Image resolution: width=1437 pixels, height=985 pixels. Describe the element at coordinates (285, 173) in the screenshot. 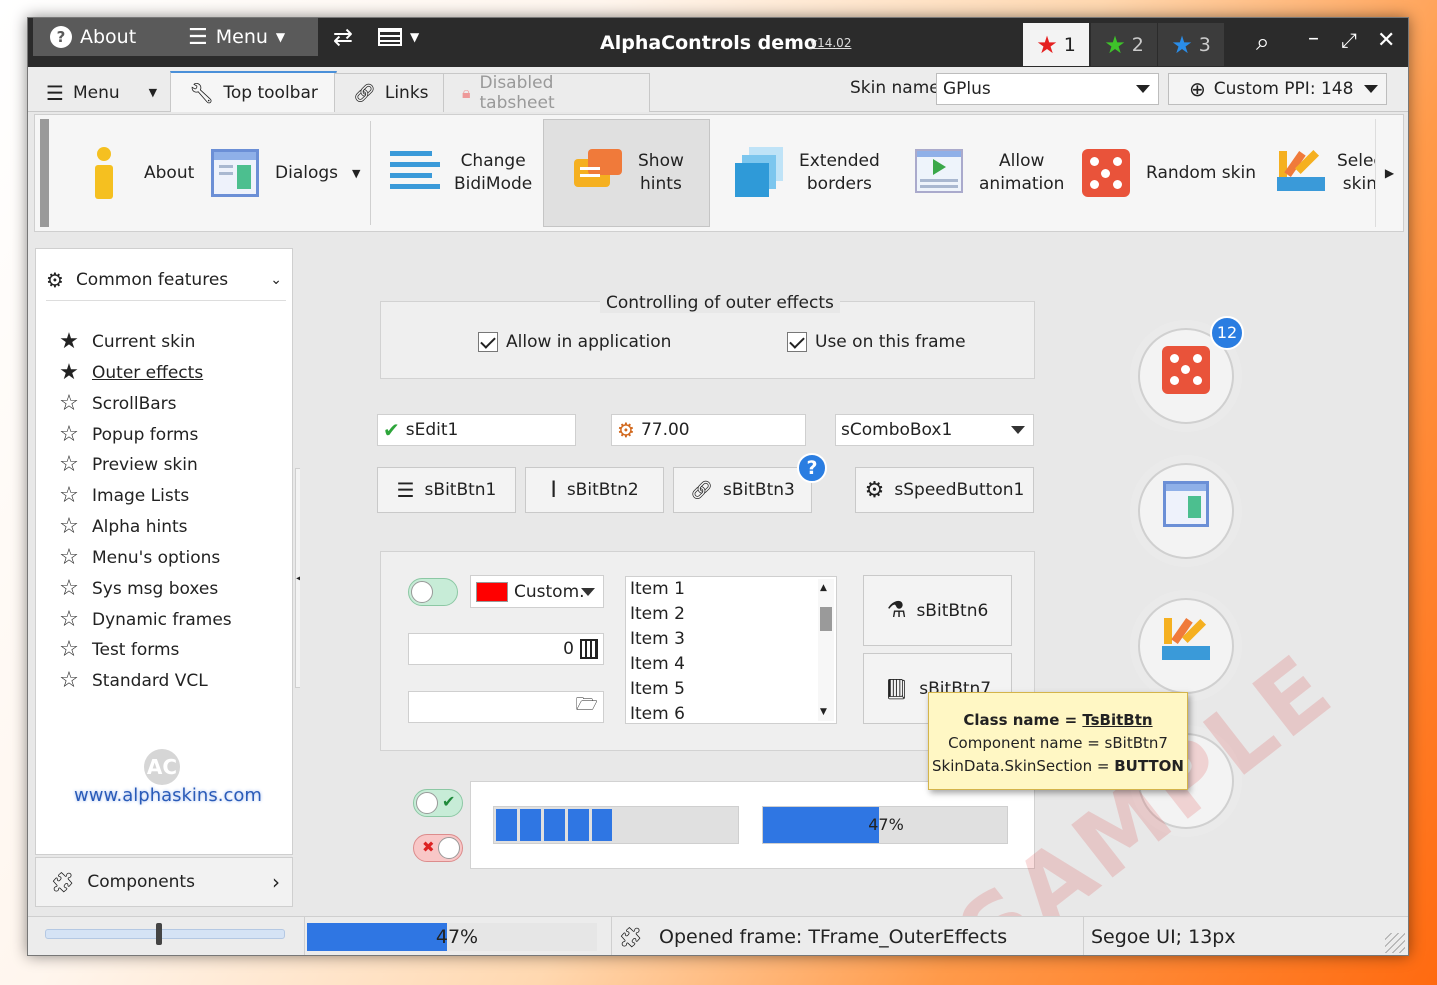

I see `toolbar-dialogs-button: Dialogs ▼` at that location.